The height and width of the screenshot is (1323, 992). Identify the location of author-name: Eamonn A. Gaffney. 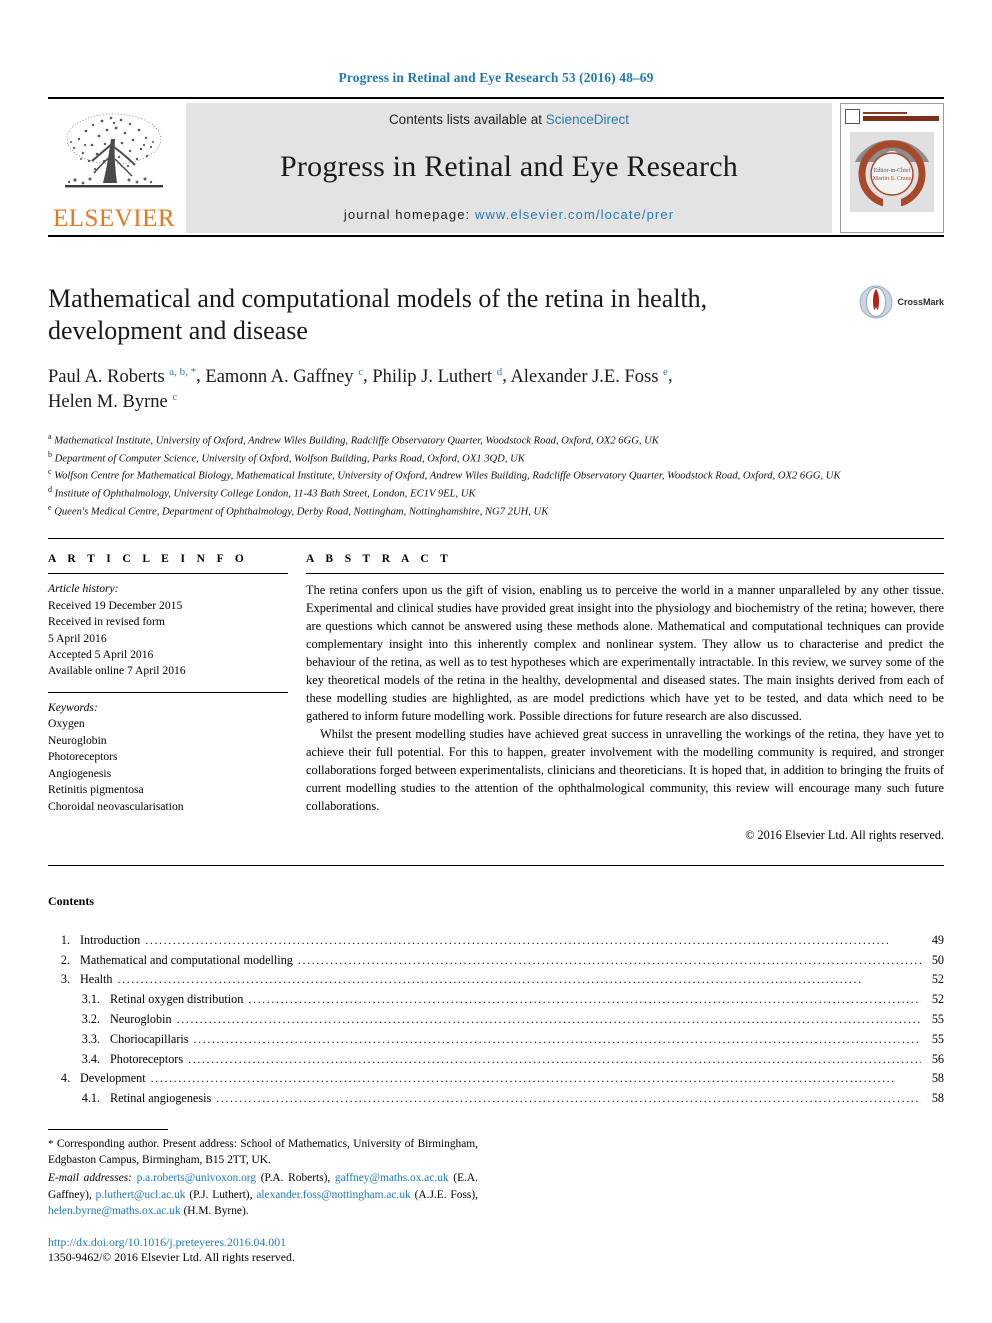
(279, 376).